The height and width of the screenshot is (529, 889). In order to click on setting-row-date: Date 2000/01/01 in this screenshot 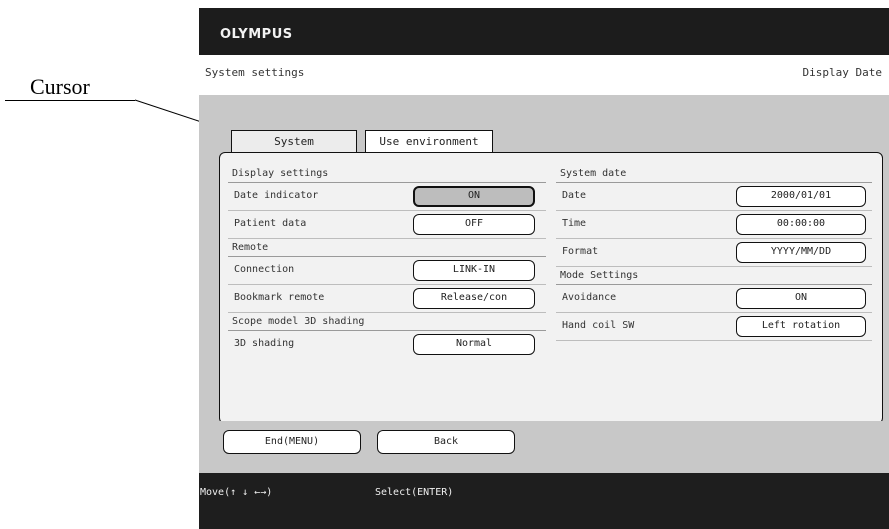, I will do `click(714, 197)`.